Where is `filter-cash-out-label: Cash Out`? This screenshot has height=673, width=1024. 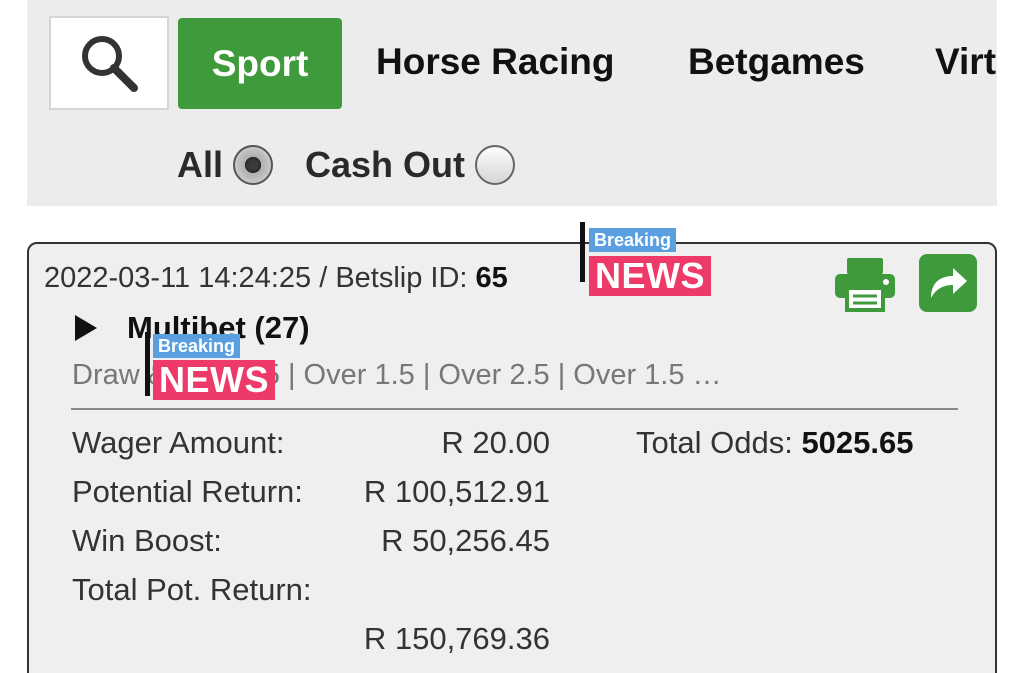
filter-cash-out-label: Cash Out is located at coordinates (385, 164).